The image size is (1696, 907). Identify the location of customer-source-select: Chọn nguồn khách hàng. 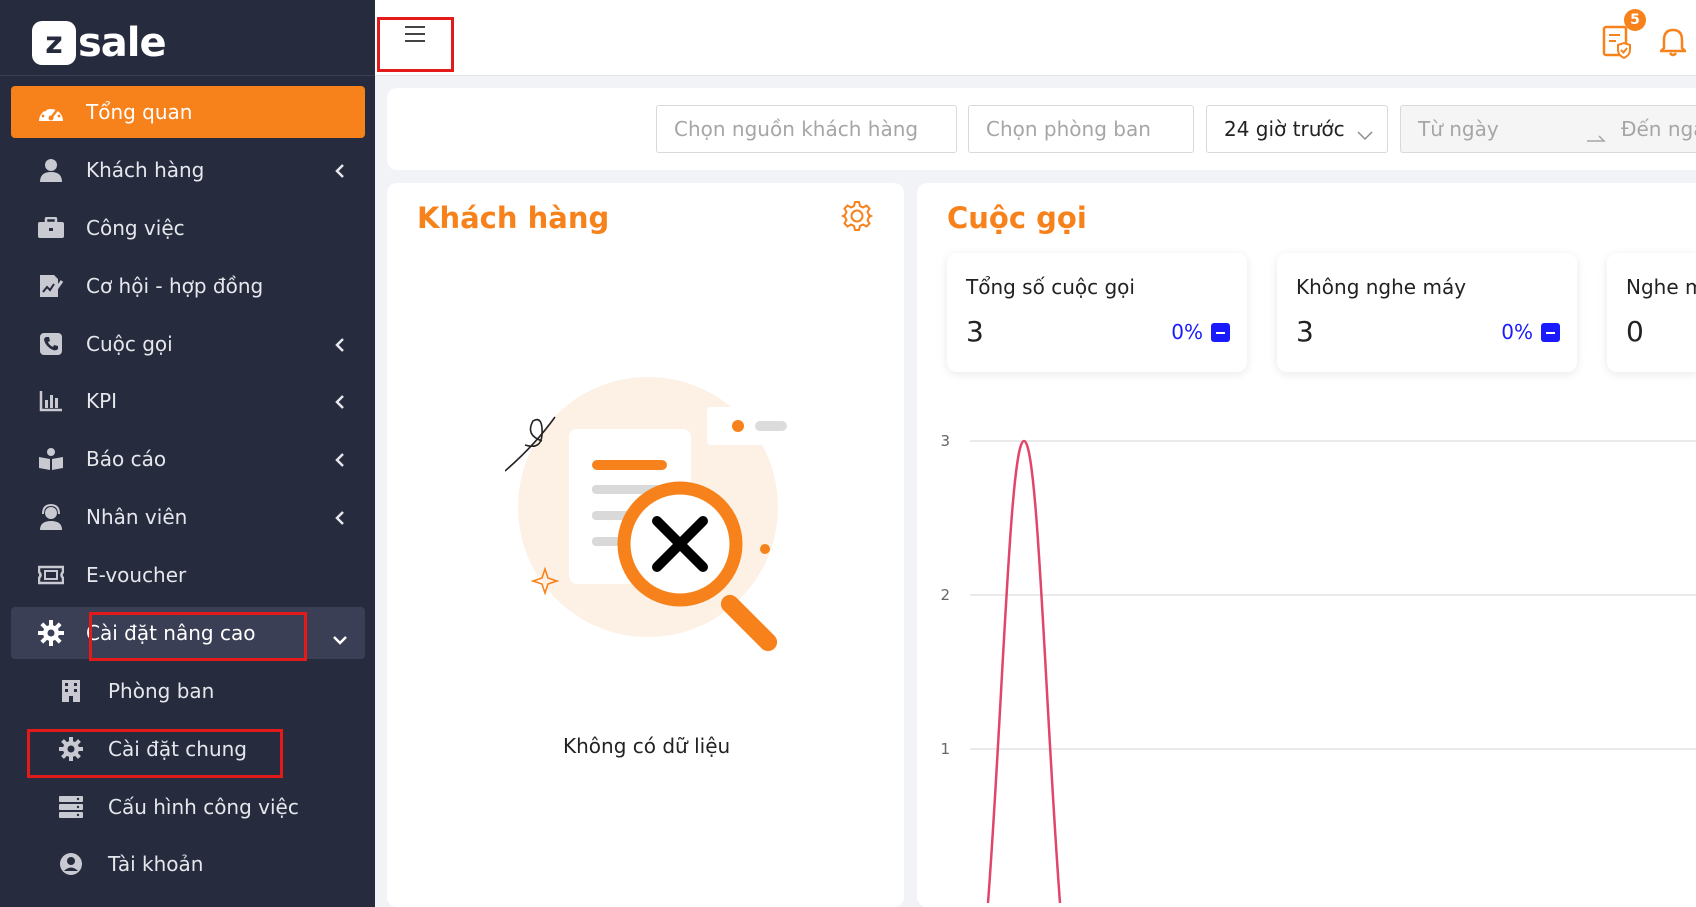
(806, 129).